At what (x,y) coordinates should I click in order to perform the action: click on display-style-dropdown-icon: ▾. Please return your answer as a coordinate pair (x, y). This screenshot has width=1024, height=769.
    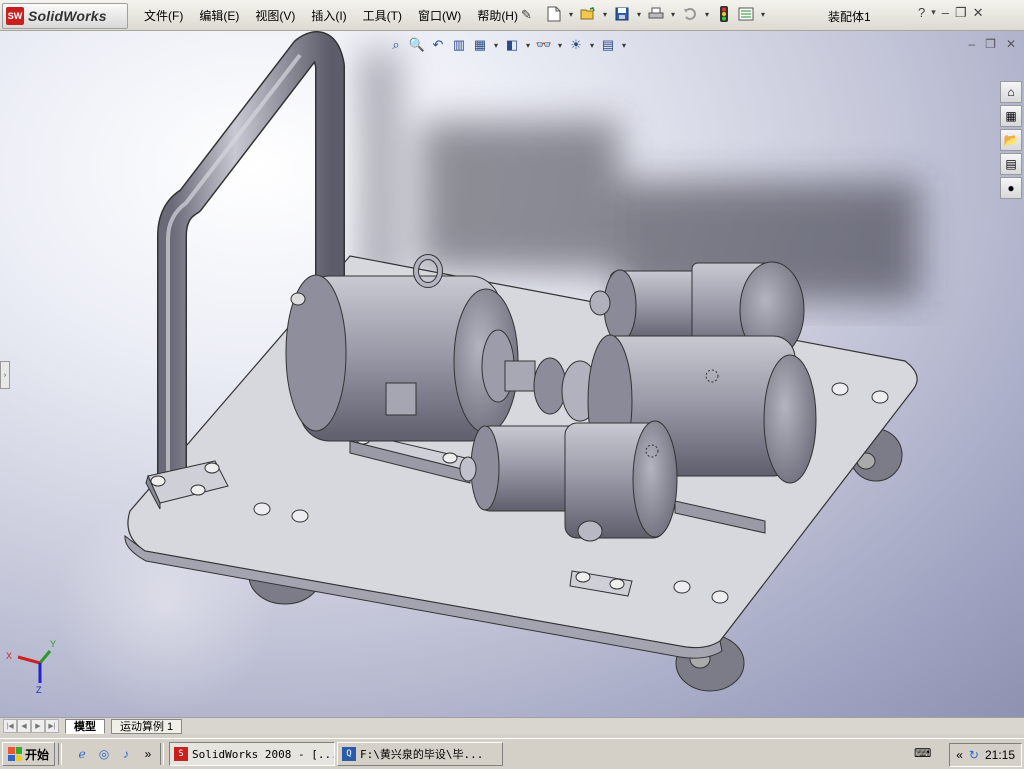
    Looking at the image, I should click on (528, 45).